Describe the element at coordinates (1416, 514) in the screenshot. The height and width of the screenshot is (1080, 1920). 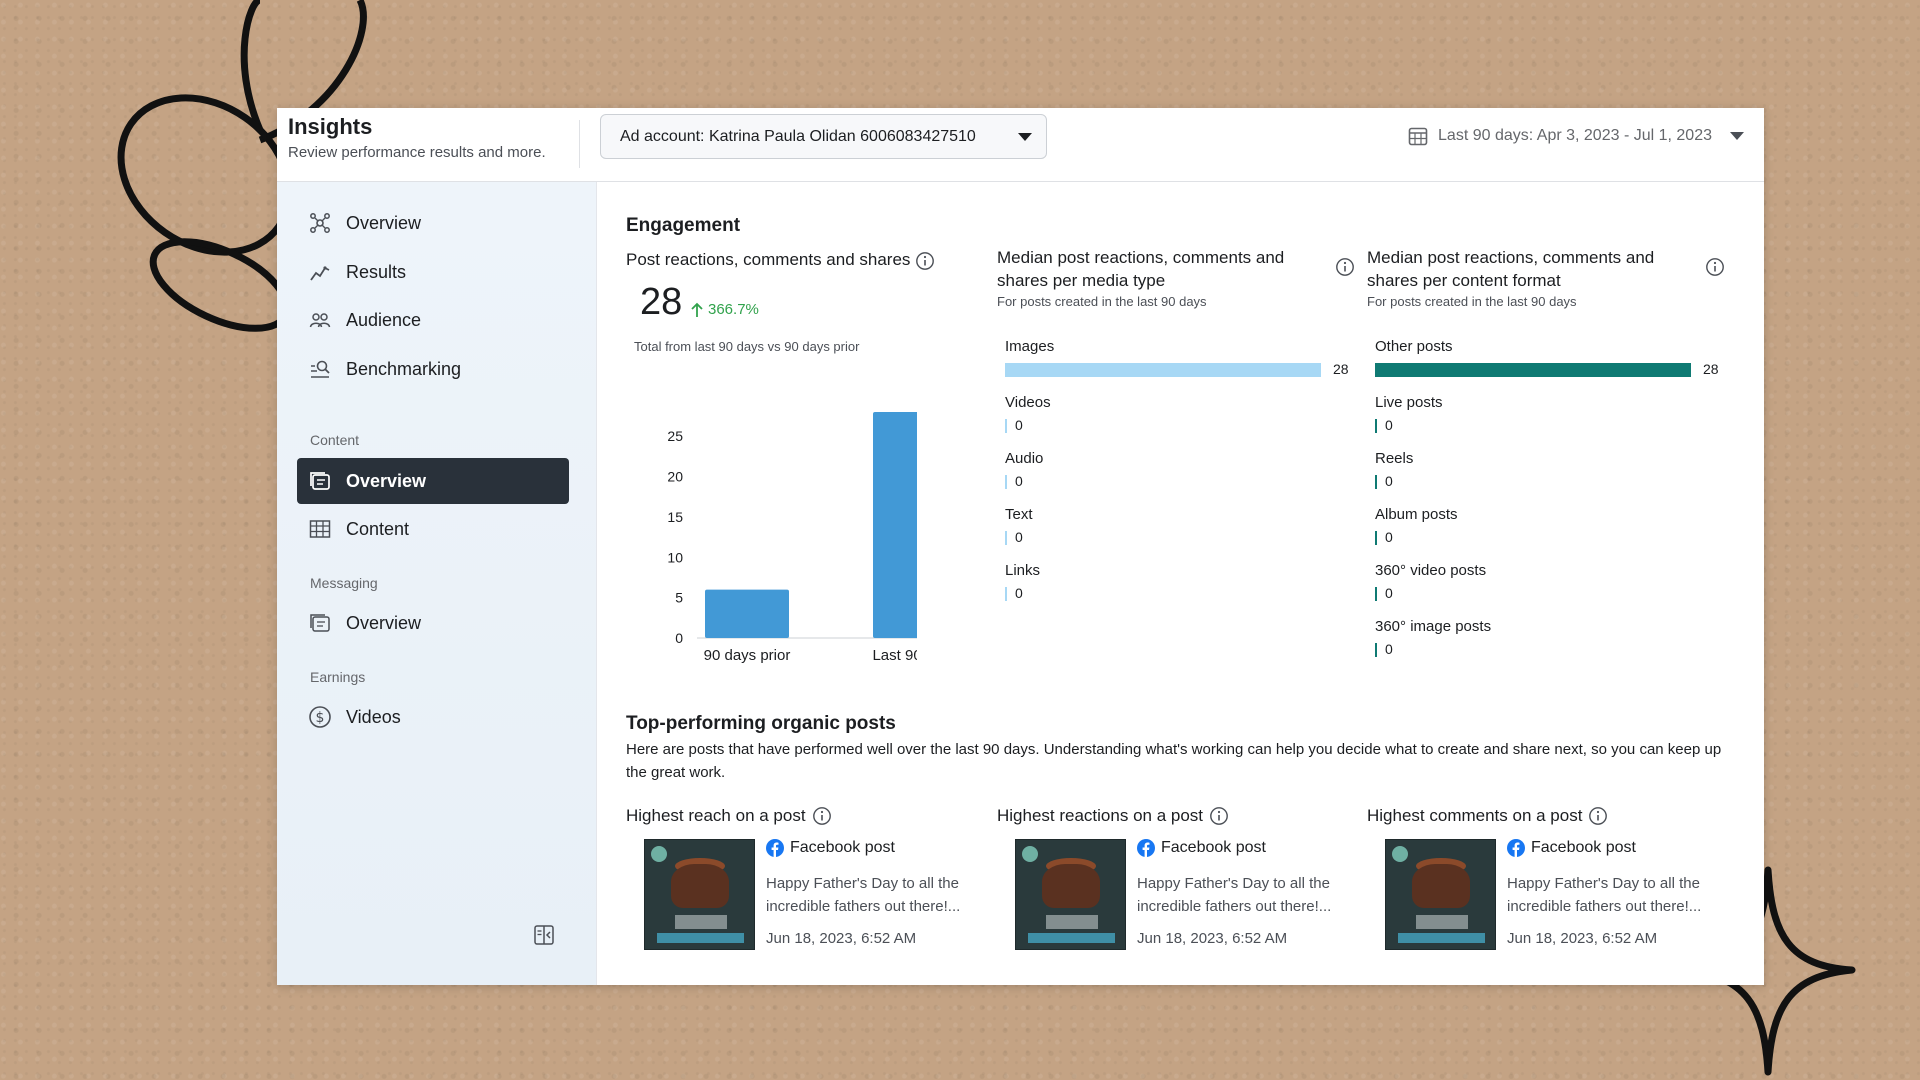
I see `bar-row-label: Album posts` at that location.